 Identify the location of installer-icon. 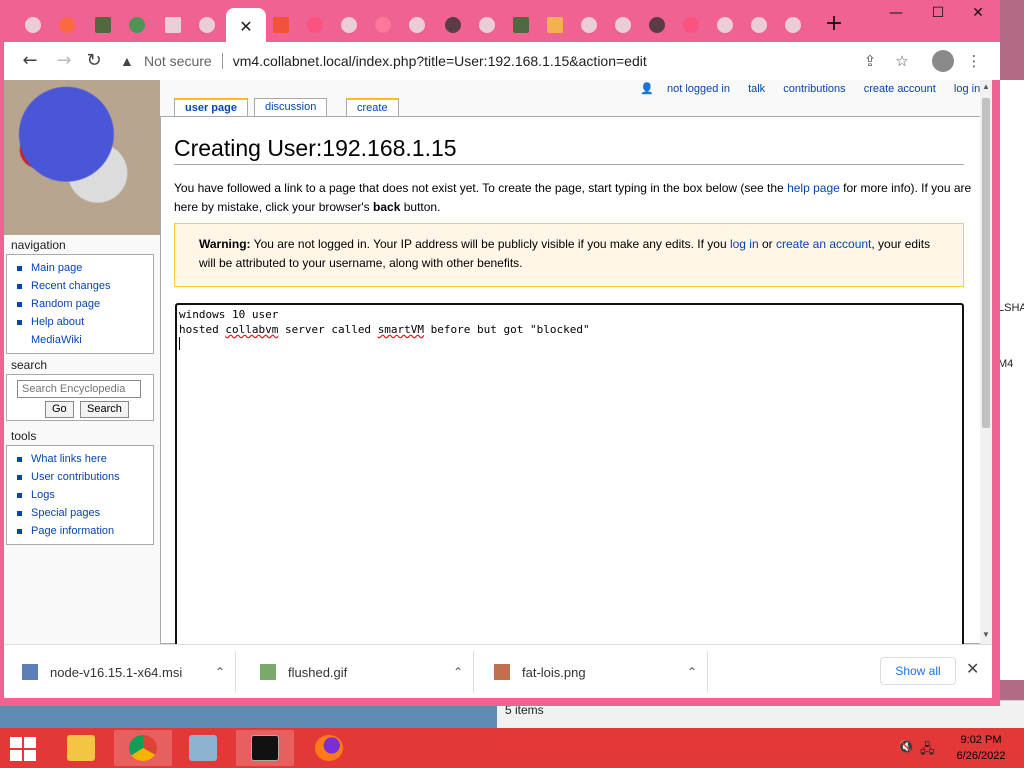
(30, 672).